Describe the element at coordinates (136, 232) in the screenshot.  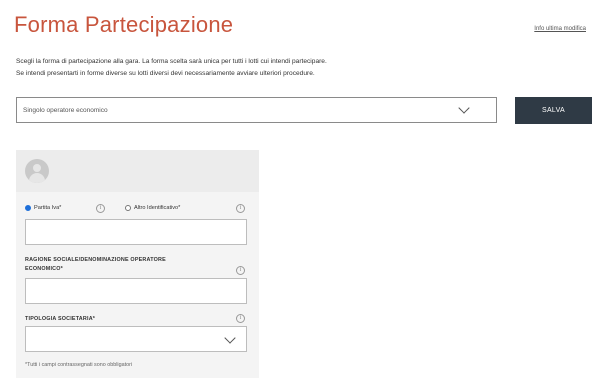
I see `identifier-input` at that location.